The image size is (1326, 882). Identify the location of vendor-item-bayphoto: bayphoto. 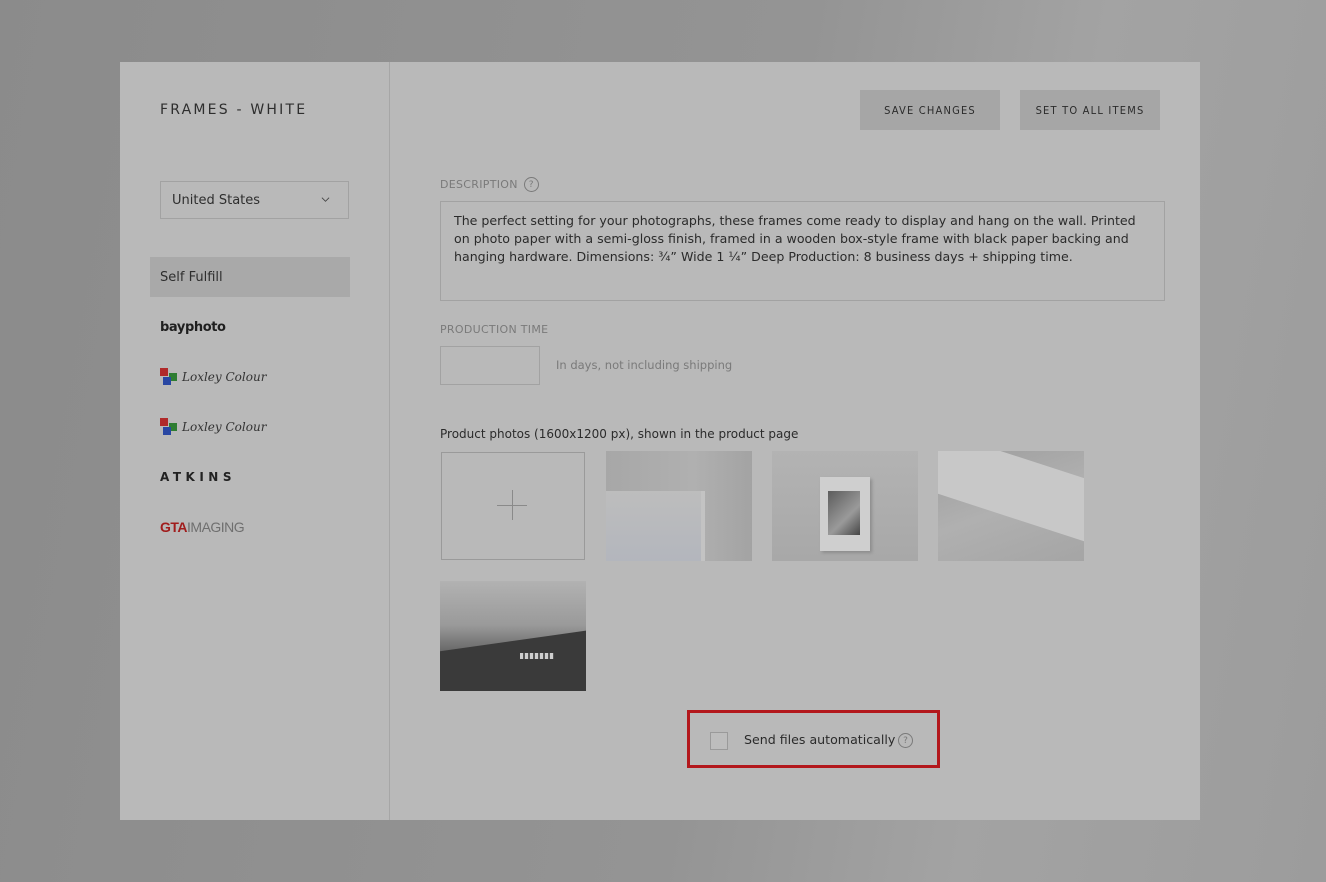
(250, 327).